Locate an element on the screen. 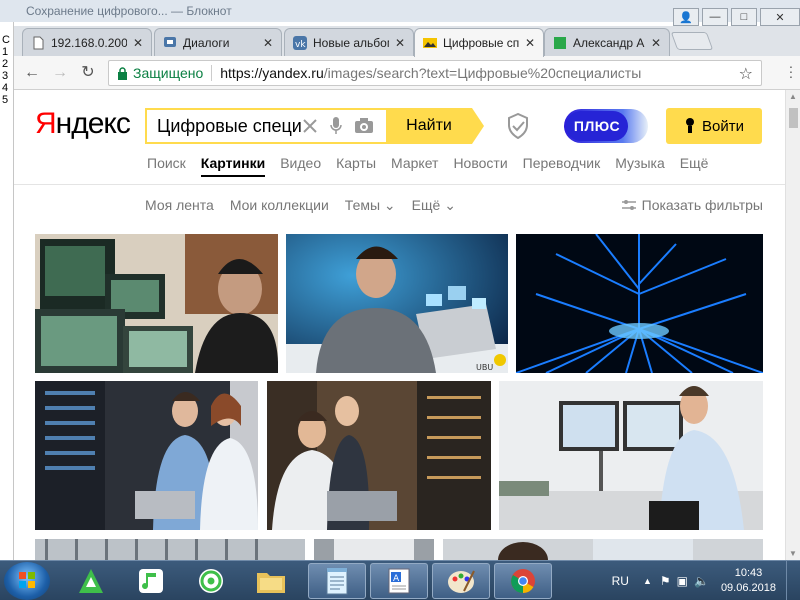 This screenshot has height=600, width=800. volume-icon: 🔈 is located at coordinates (701, 581).